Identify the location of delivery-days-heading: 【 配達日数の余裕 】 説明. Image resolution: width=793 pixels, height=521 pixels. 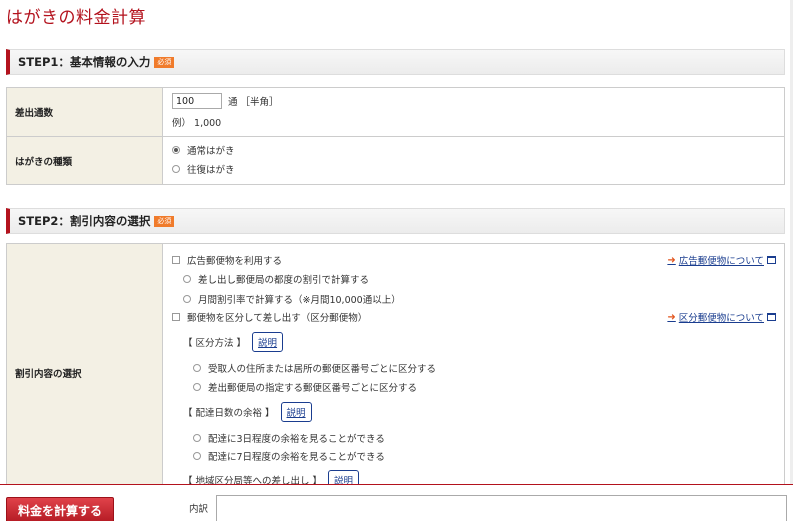
(247, 412).